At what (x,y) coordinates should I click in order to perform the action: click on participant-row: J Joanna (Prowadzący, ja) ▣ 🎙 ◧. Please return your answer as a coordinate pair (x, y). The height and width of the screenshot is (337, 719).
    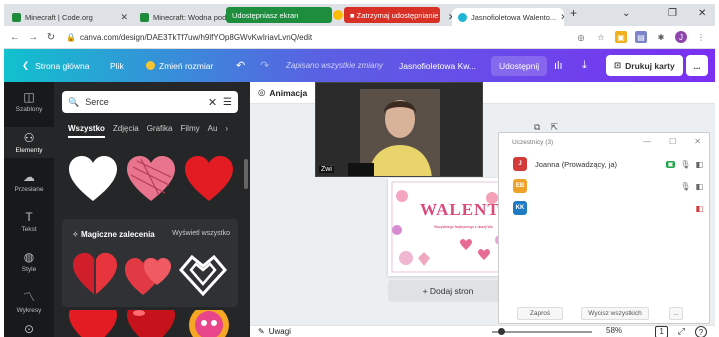
    Looking at the image, I should click on (608, 164).